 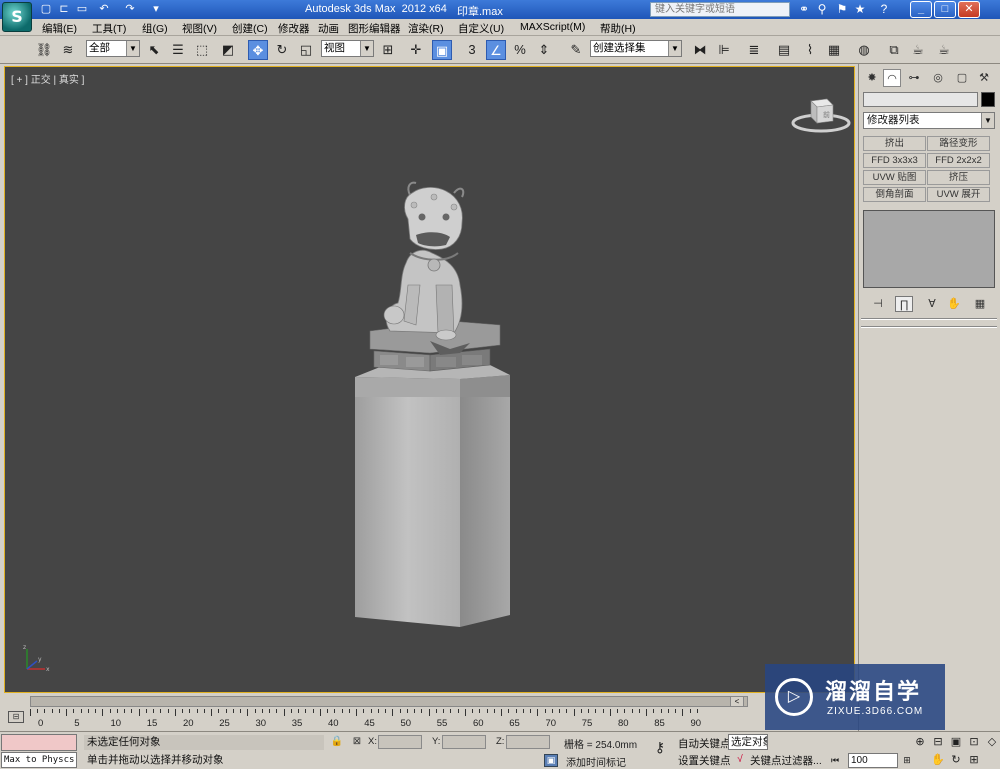 What do you see at coordinates (472, 50) in the screenshot?
I see `snaps-toggle-icon: 3` at bounding box center [472, 50].